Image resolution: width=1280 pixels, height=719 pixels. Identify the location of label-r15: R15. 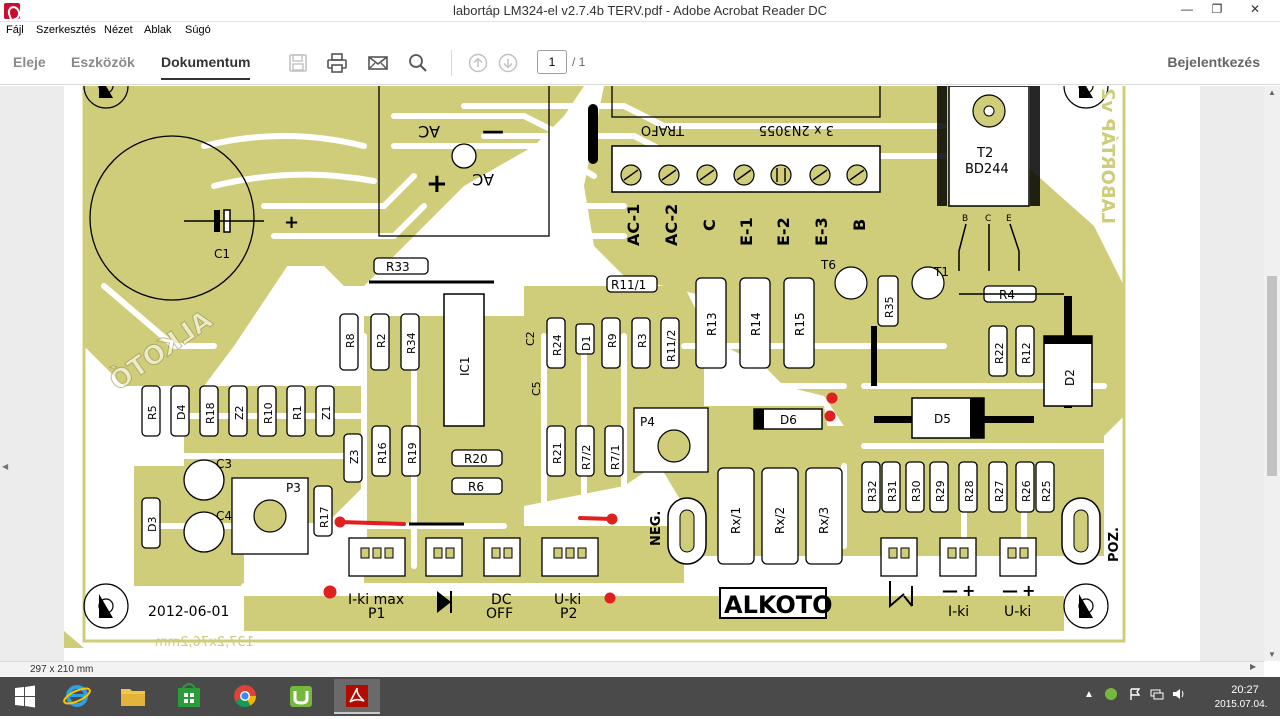
(800, 324).